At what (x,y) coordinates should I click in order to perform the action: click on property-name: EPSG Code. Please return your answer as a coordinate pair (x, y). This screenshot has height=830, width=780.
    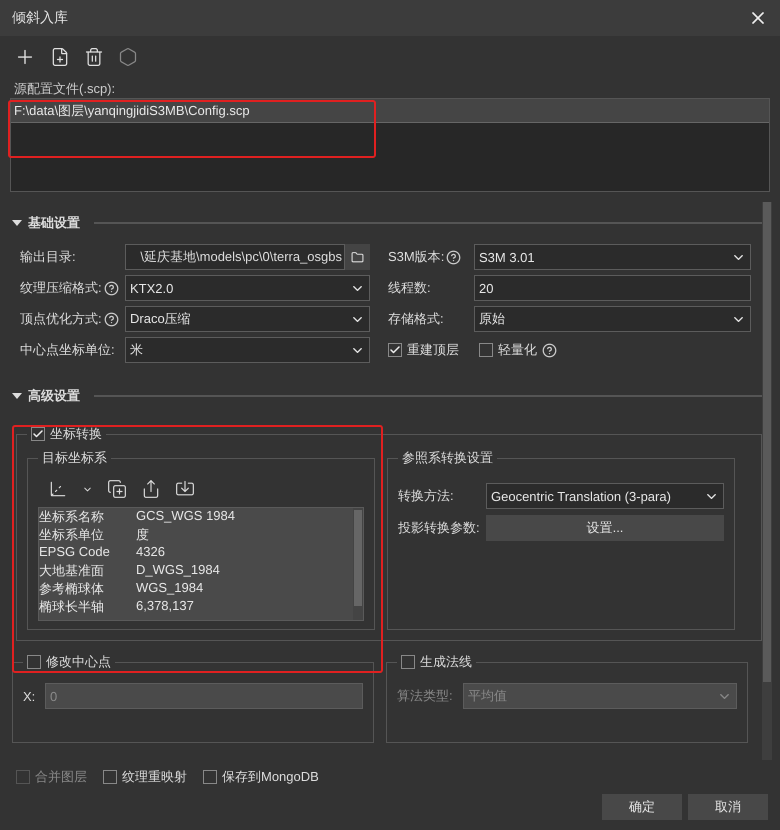
    Looking at the image, I should click on (75, 552).